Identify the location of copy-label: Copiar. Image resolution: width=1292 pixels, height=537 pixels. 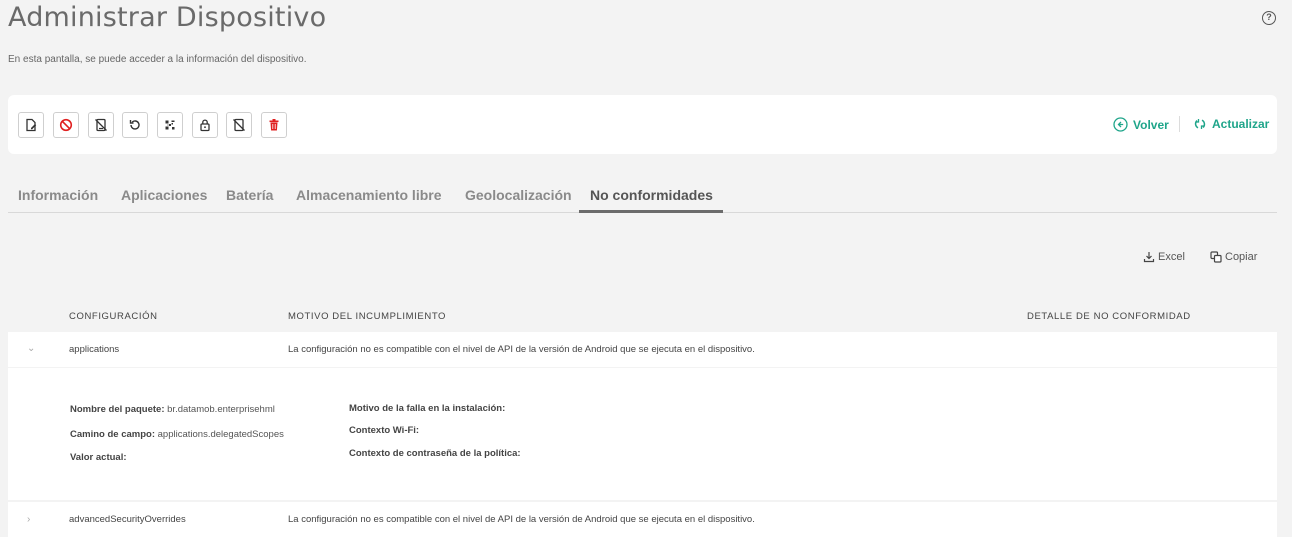
(1241, 257).